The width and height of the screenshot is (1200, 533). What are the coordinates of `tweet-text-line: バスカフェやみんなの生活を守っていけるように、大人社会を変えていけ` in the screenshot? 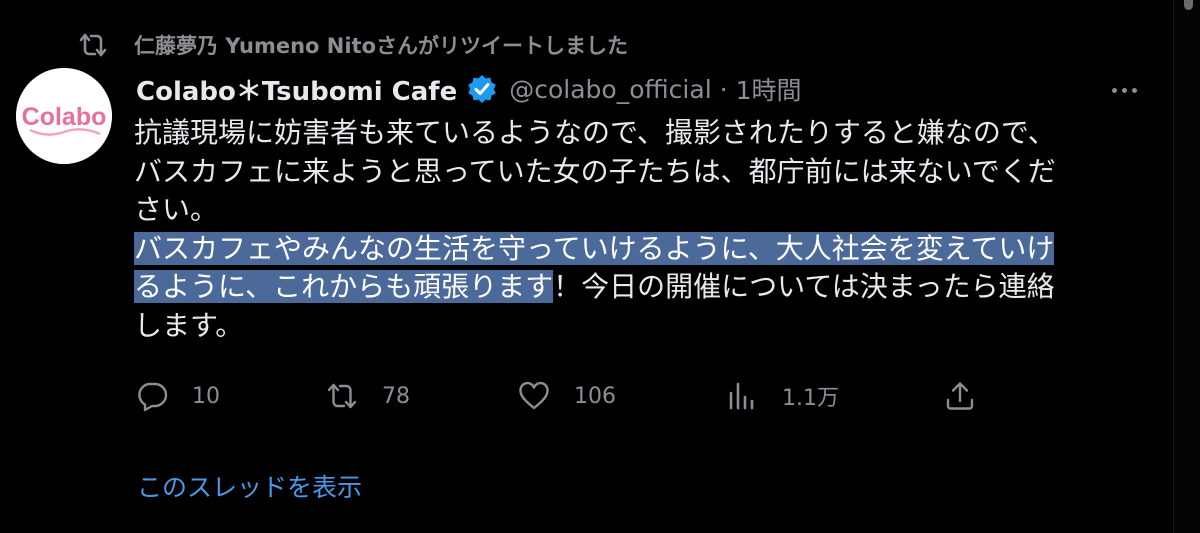 It's located at (634, 249).